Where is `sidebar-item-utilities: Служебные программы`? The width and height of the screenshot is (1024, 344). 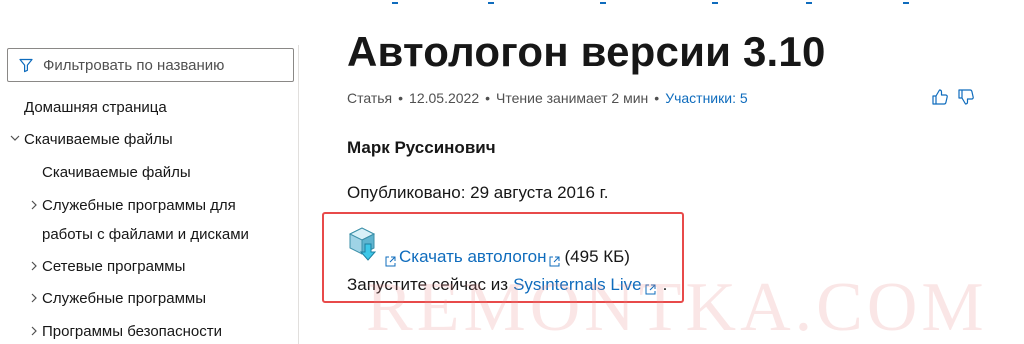 sidebar-item-utilities: Служебные программы is located at coordinates (124, 299).